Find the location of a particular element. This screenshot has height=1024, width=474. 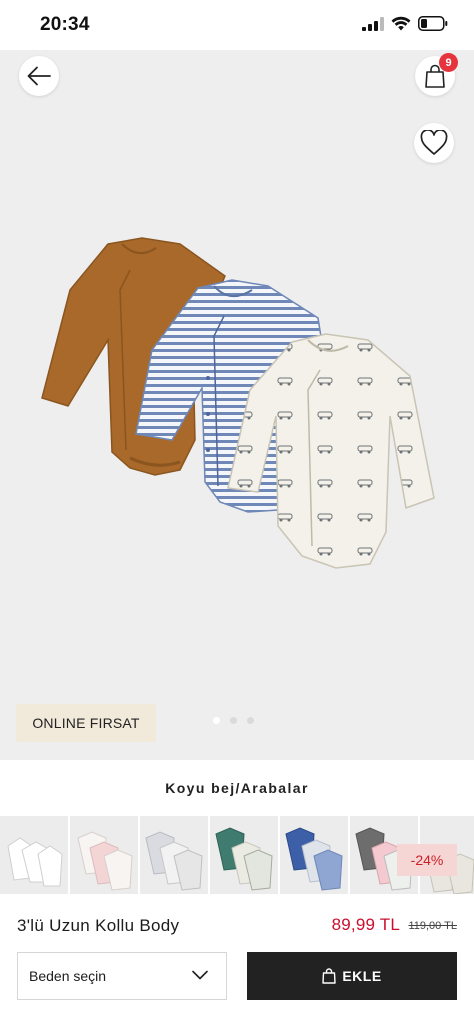

status-icons is located at coordinates (405, 23).